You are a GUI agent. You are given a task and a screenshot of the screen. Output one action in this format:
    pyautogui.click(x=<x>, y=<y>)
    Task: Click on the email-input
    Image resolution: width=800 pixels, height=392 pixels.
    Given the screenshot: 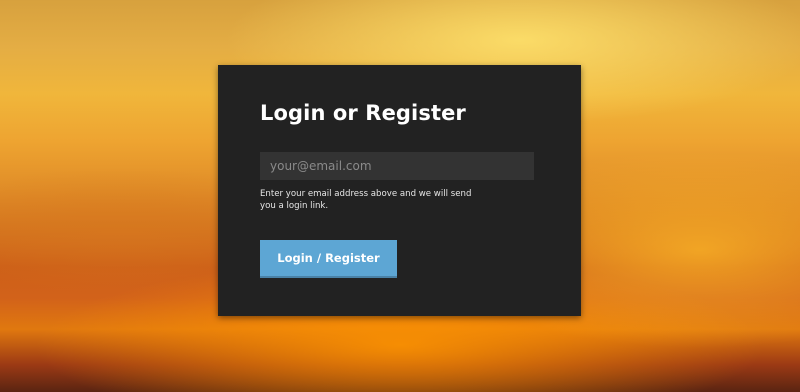 What is the action you would take?
    pyautogui.click(x=397, y=166)
    